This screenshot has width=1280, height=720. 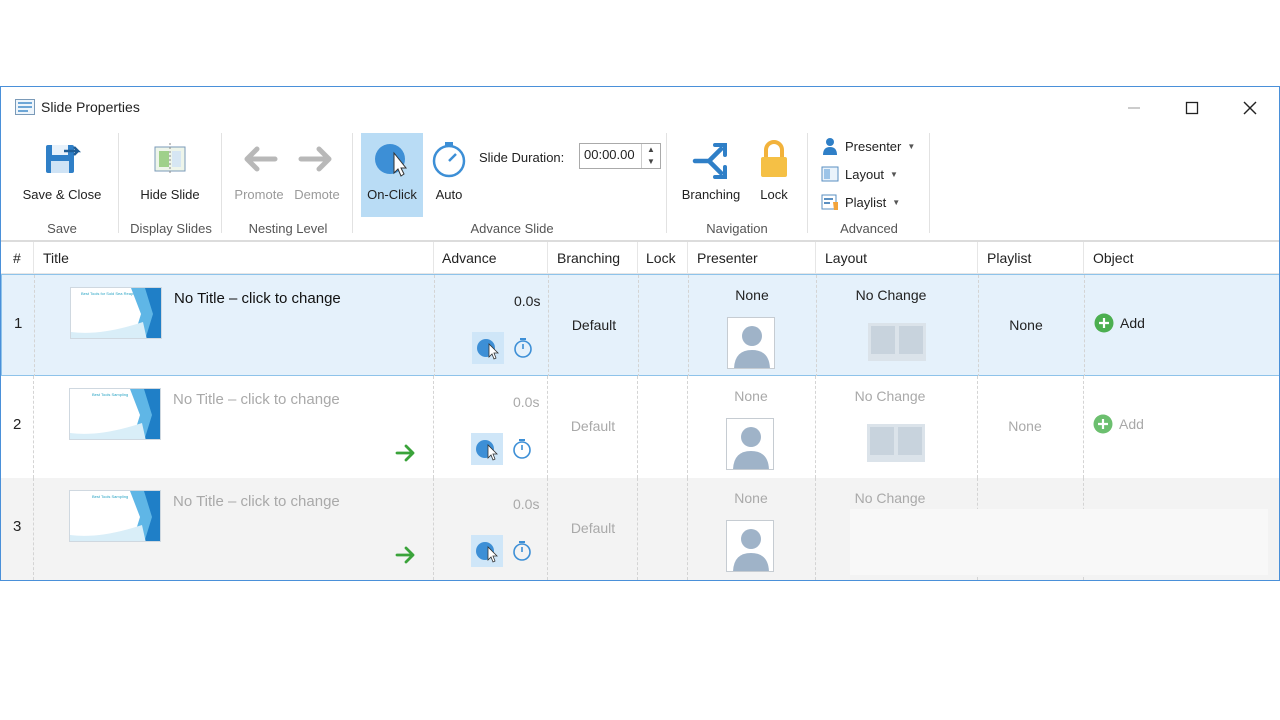 I want to click on row-number: 2, so click(x=17, y=424).